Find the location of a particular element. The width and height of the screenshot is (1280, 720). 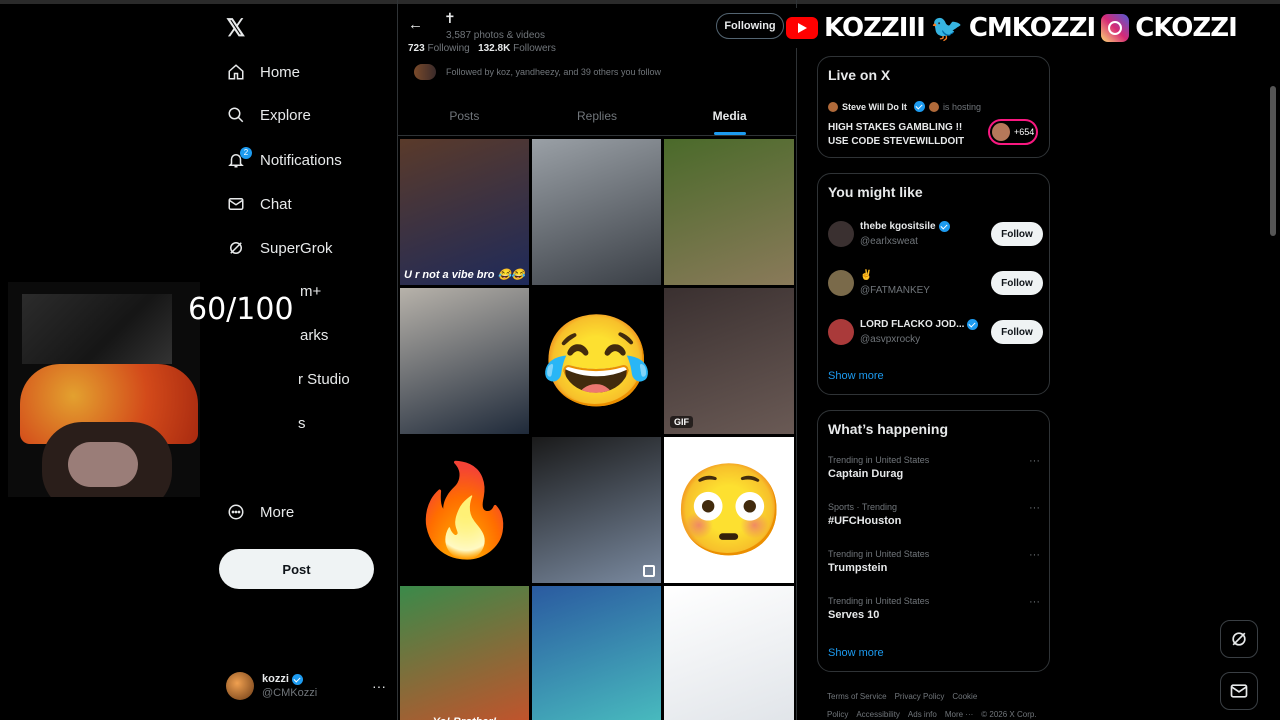

x-logo-icon: 𝕏 is located at coordinates (241, 29).